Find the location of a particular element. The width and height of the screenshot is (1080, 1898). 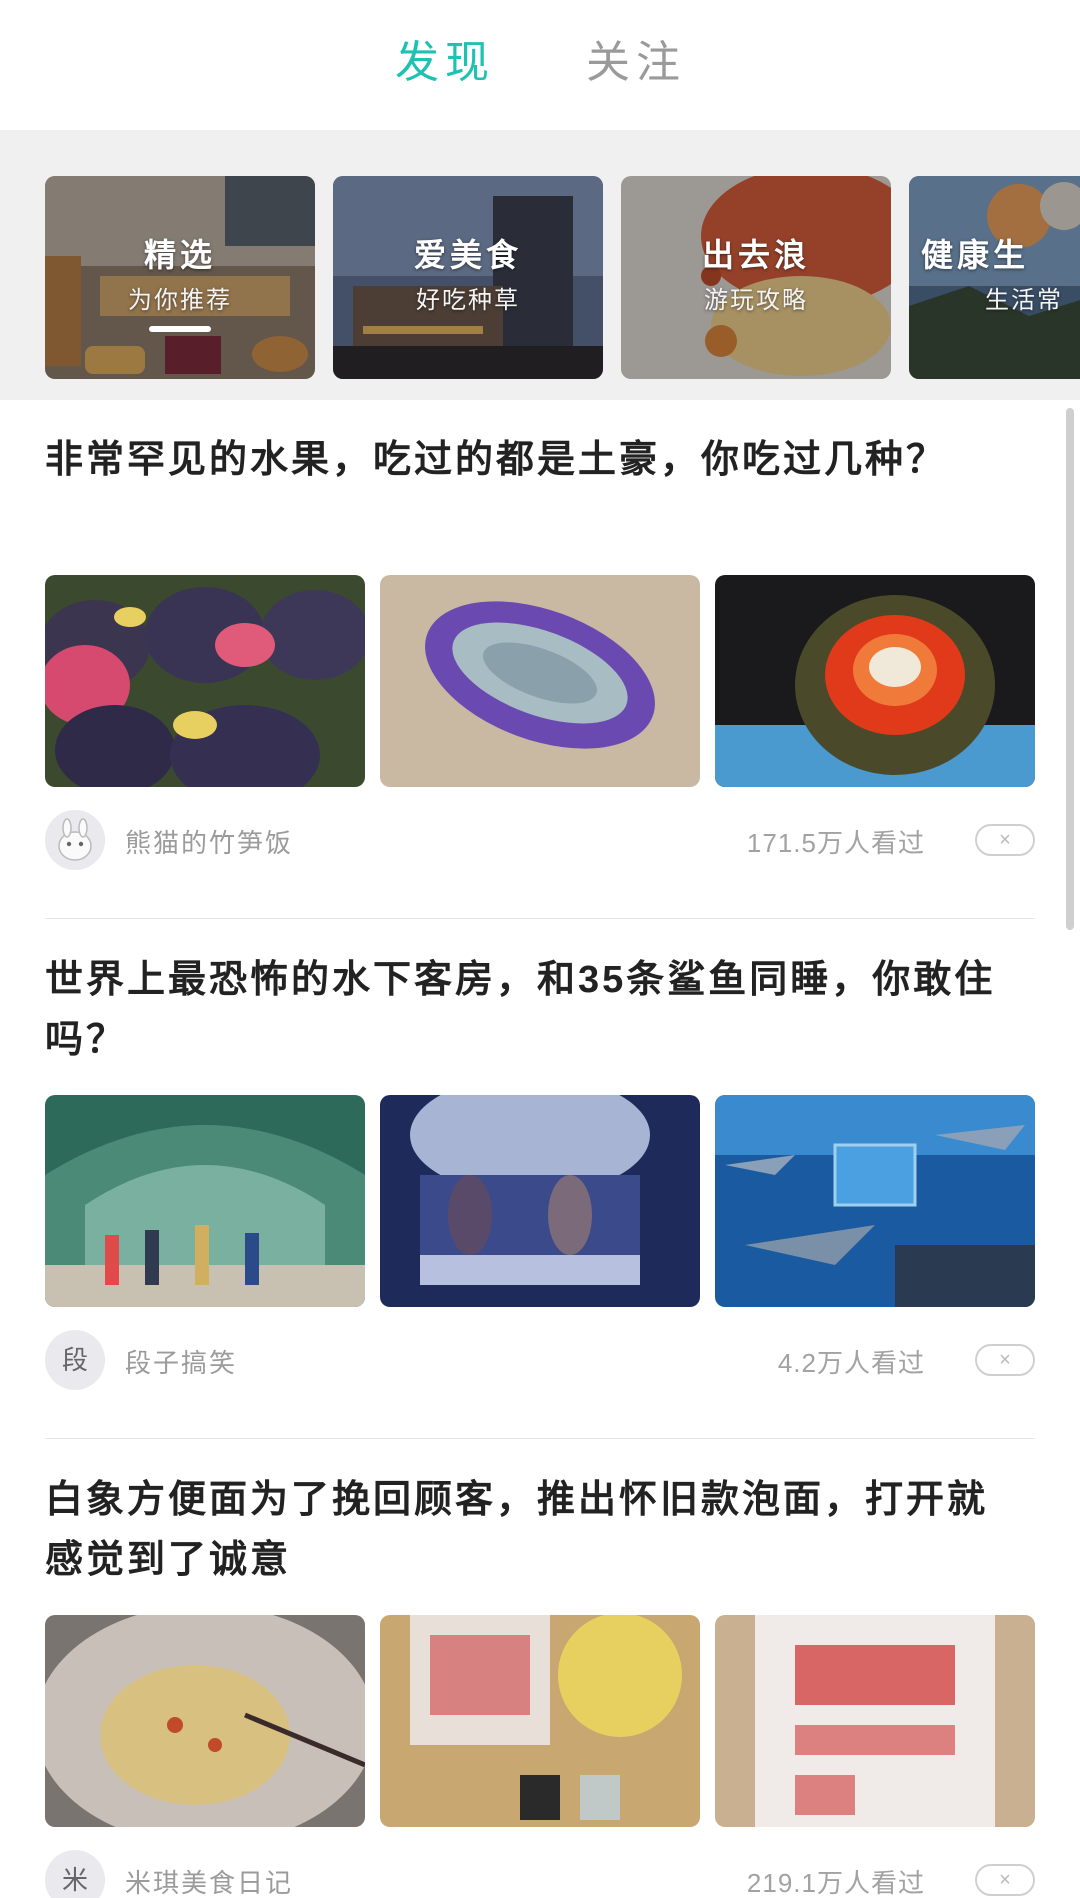

noodle-package-photo is located at coordinates (875, 1721).